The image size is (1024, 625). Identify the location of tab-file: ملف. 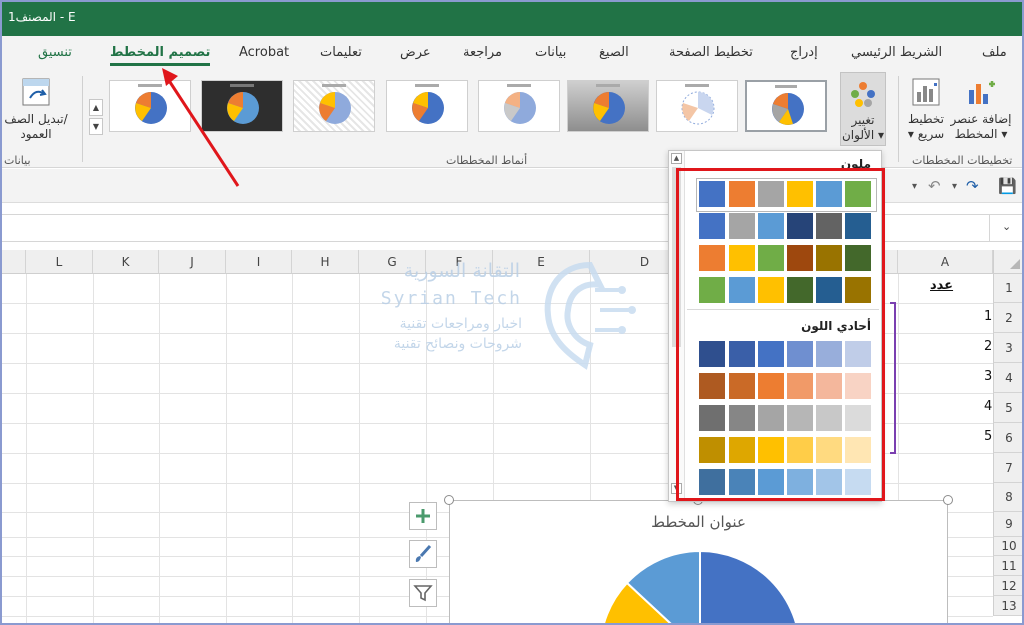
(994, 52).